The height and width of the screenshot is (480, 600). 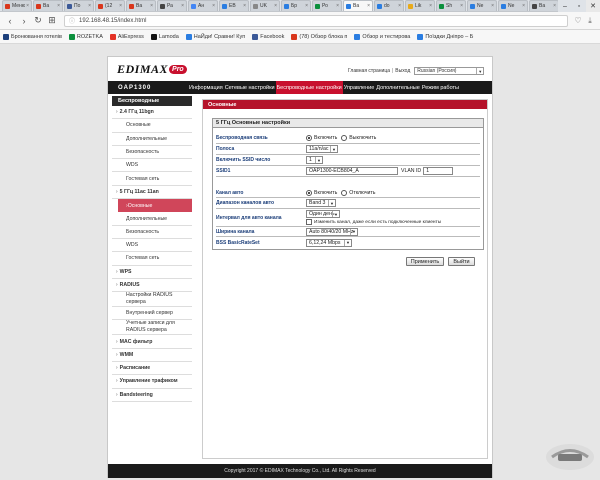 I want to click on logout-link: Выход, so click(x=402, y=71).